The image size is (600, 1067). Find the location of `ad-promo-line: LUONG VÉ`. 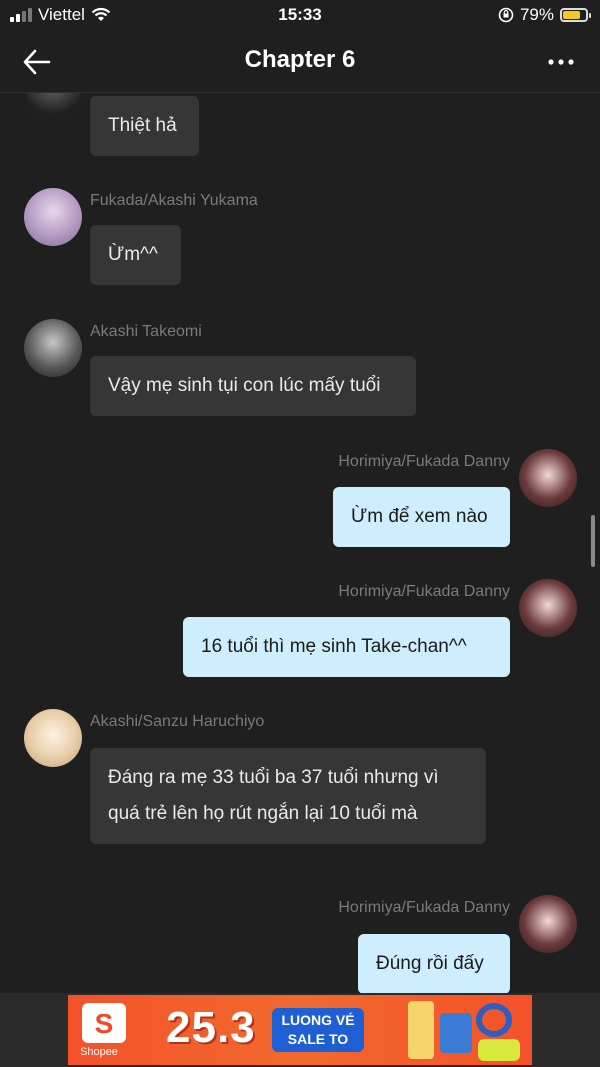

ad-promo-line: LUONG VÉ is located at coordinates (318, 1020).